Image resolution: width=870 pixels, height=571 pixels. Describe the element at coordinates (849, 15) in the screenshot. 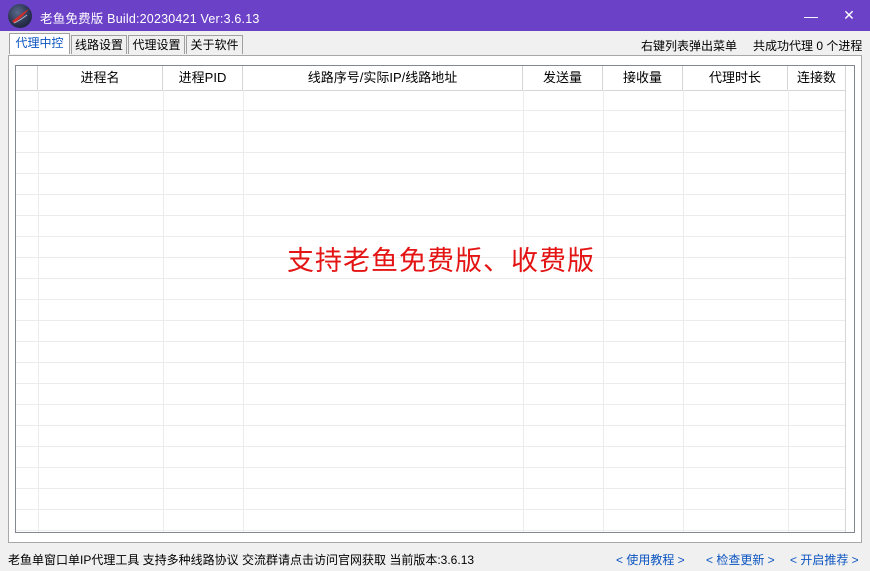

I see `close-button: ✕` at that location.